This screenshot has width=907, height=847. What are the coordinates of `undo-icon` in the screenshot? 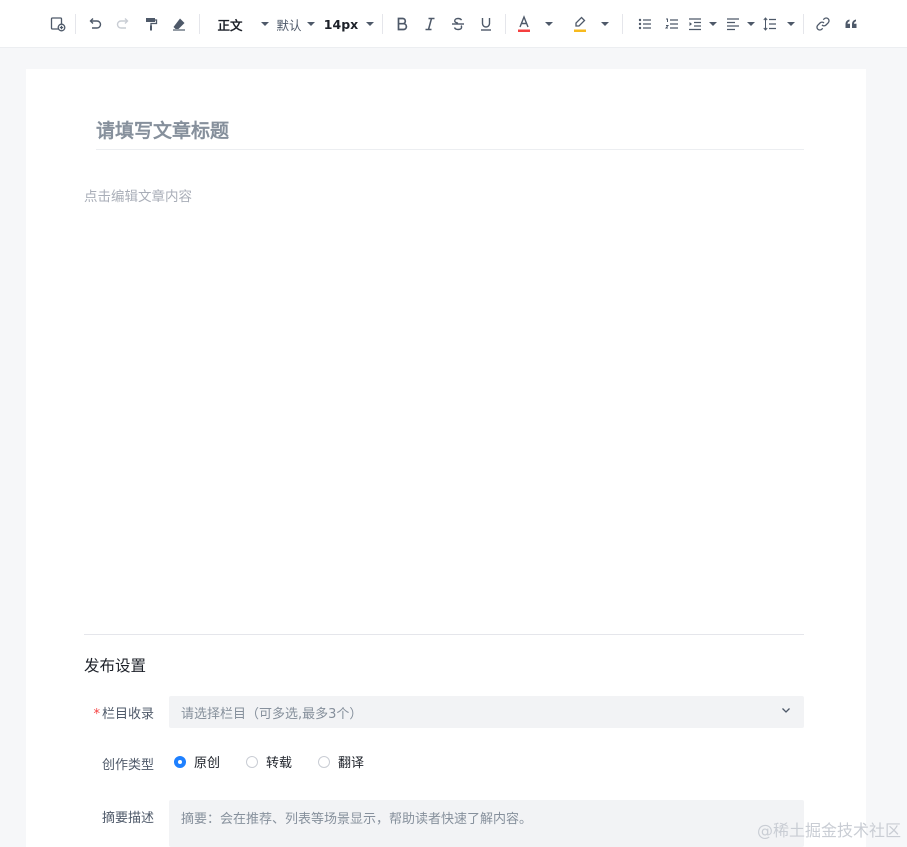 It's located at (95, 24).